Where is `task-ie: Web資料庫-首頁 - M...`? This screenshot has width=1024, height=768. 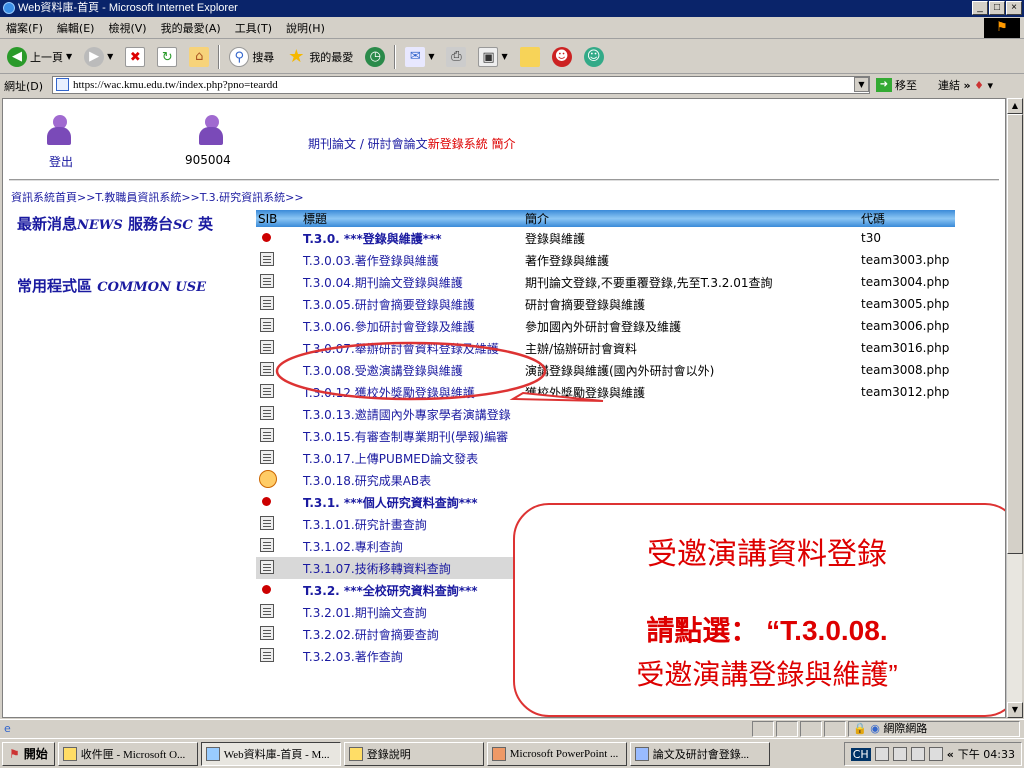 task-ie: Web資料庫-首頁 - M... is located at coordinates (270, 753).